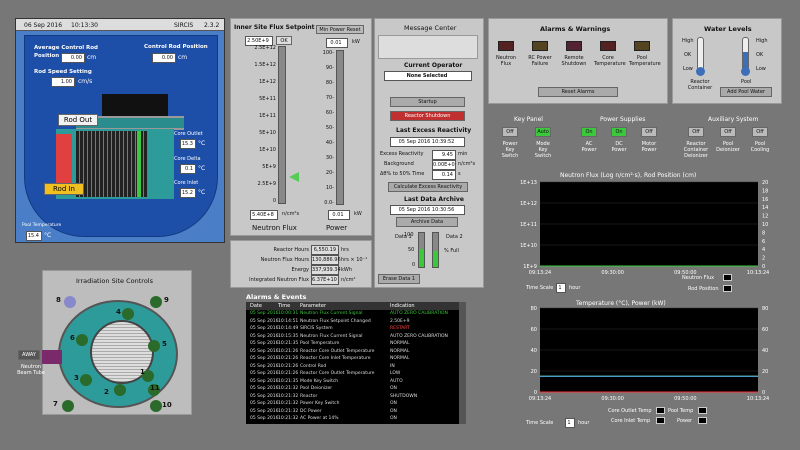 Image resolution: width=800 pixels, height=450 pixels. Describe the element at coordinates (696, 150) in the screenshot. I see `aux-label: Reactor Container Deionizer` at that location.